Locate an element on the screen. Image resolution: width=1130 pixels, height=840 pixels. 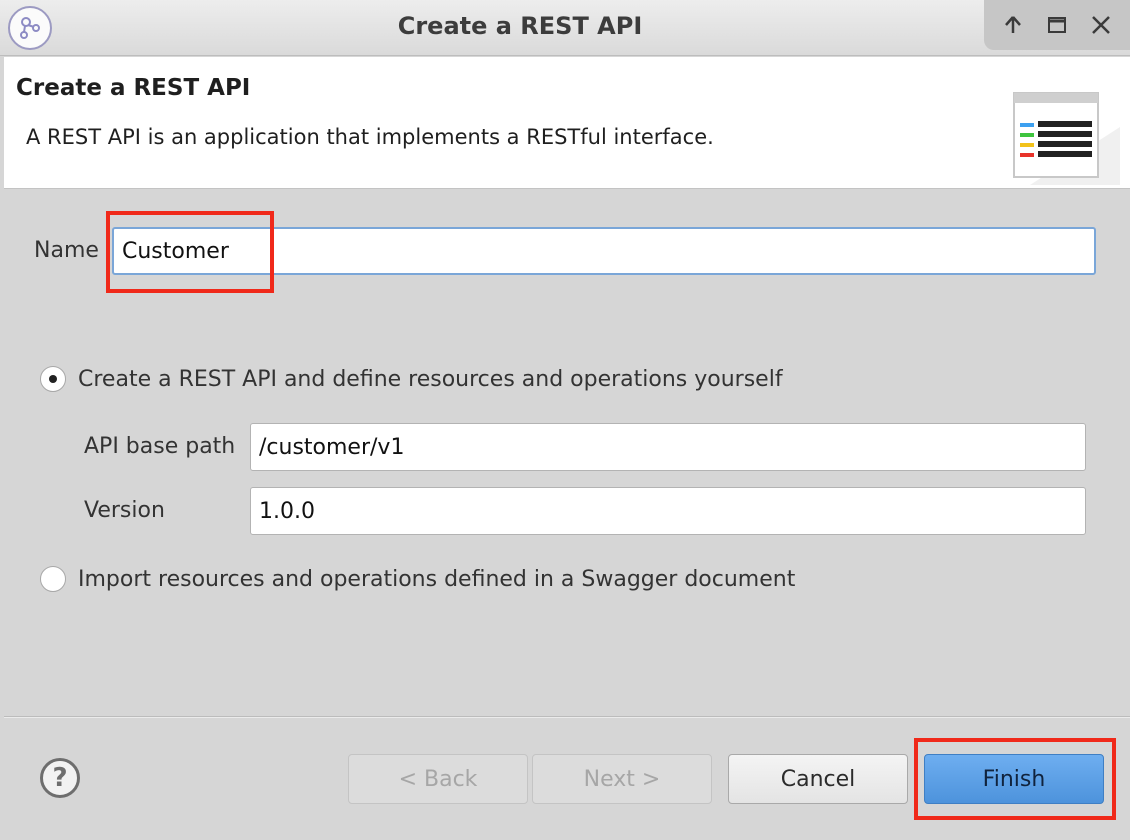
name-label: Name is located at coordinates (66, 250).